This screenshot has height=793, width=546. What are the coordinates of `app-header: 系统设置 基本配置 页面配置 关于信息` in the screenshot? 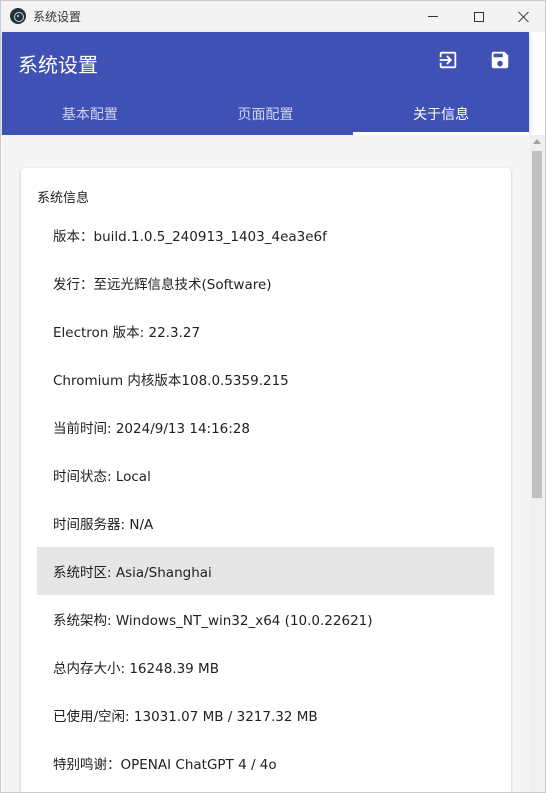 It's located at (265, 83).